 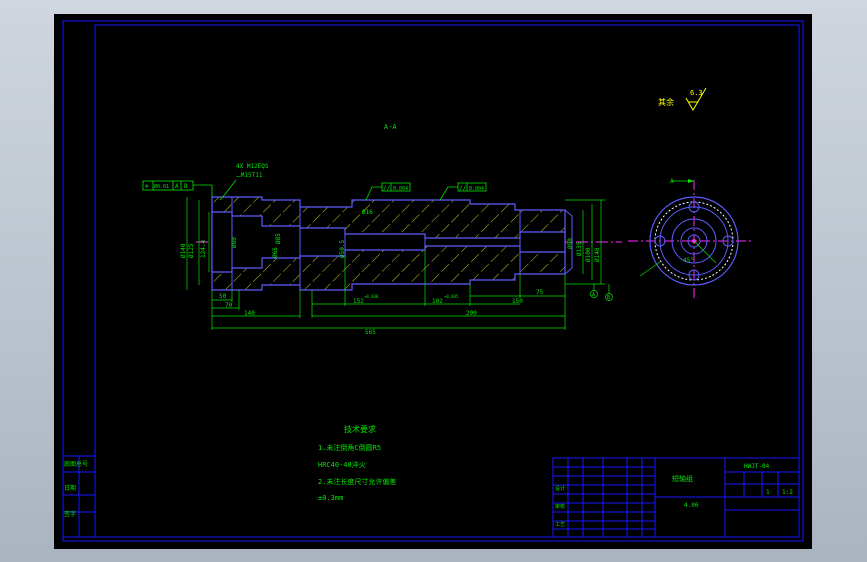 I want to click on tol-mid-symbol: //, so click(x=387, y=188).